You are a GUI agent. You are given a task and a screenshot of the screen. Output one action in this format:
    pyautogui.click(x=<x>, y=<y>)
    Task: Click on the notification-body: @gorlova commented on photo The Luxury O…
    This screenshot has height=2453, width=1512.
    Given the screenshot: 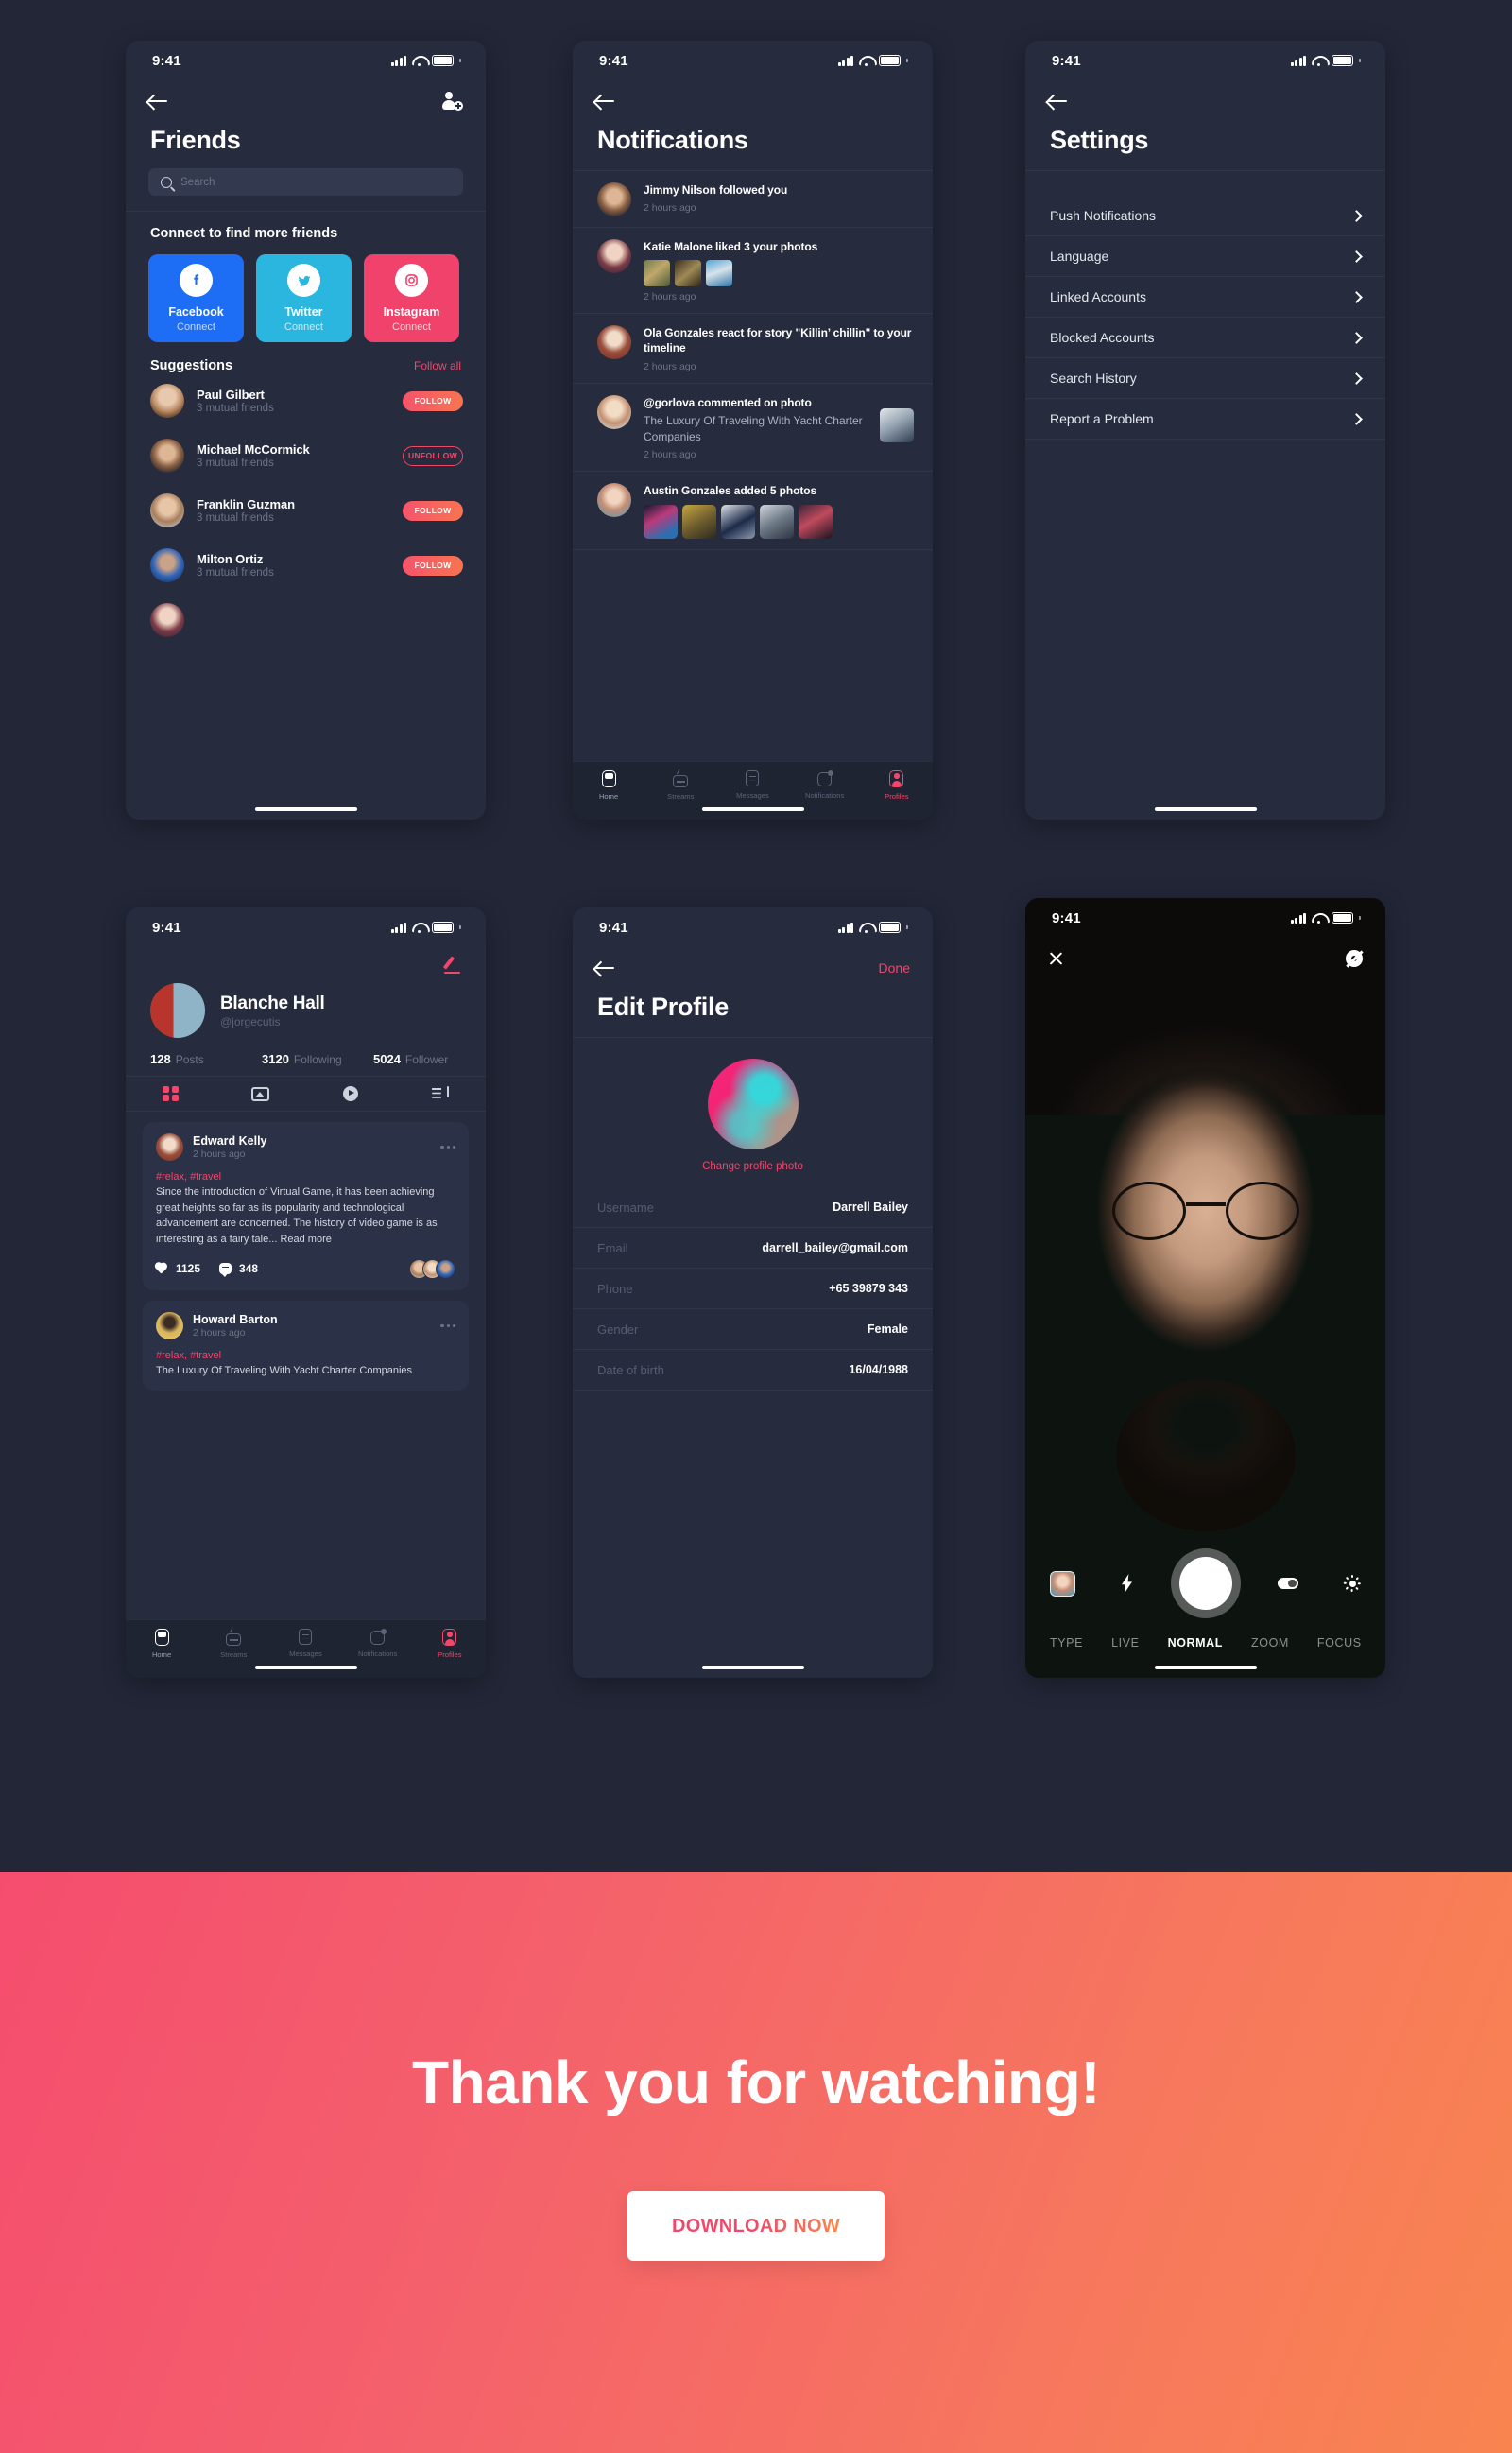 What is the action you would take?
    pyautogui.click(x=756, y=428)
    